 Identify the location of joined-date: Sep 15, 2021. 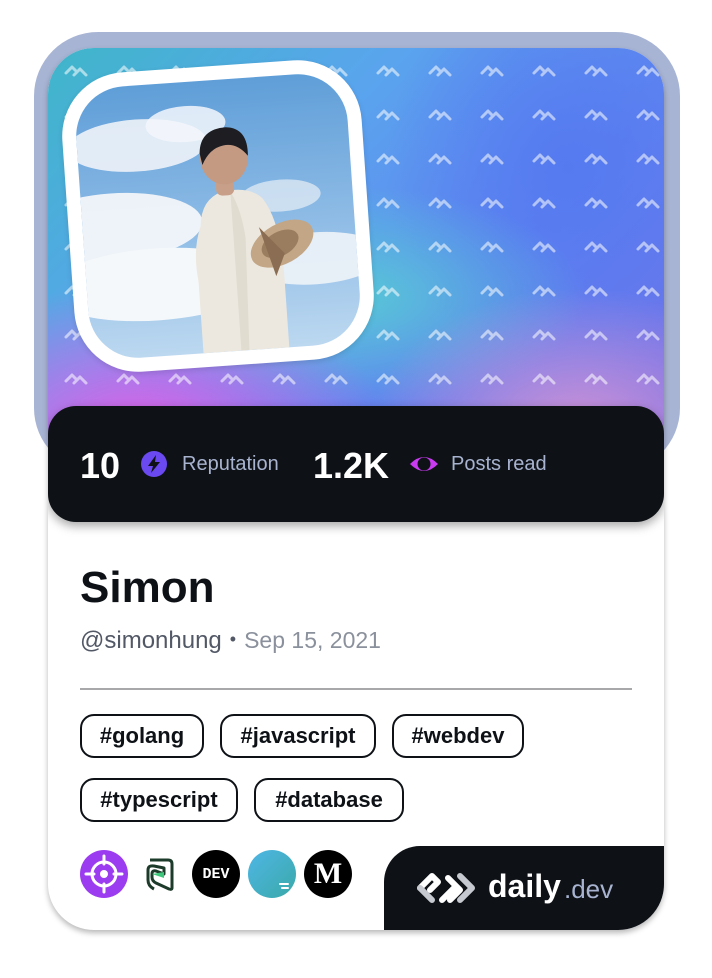
(312, 640).